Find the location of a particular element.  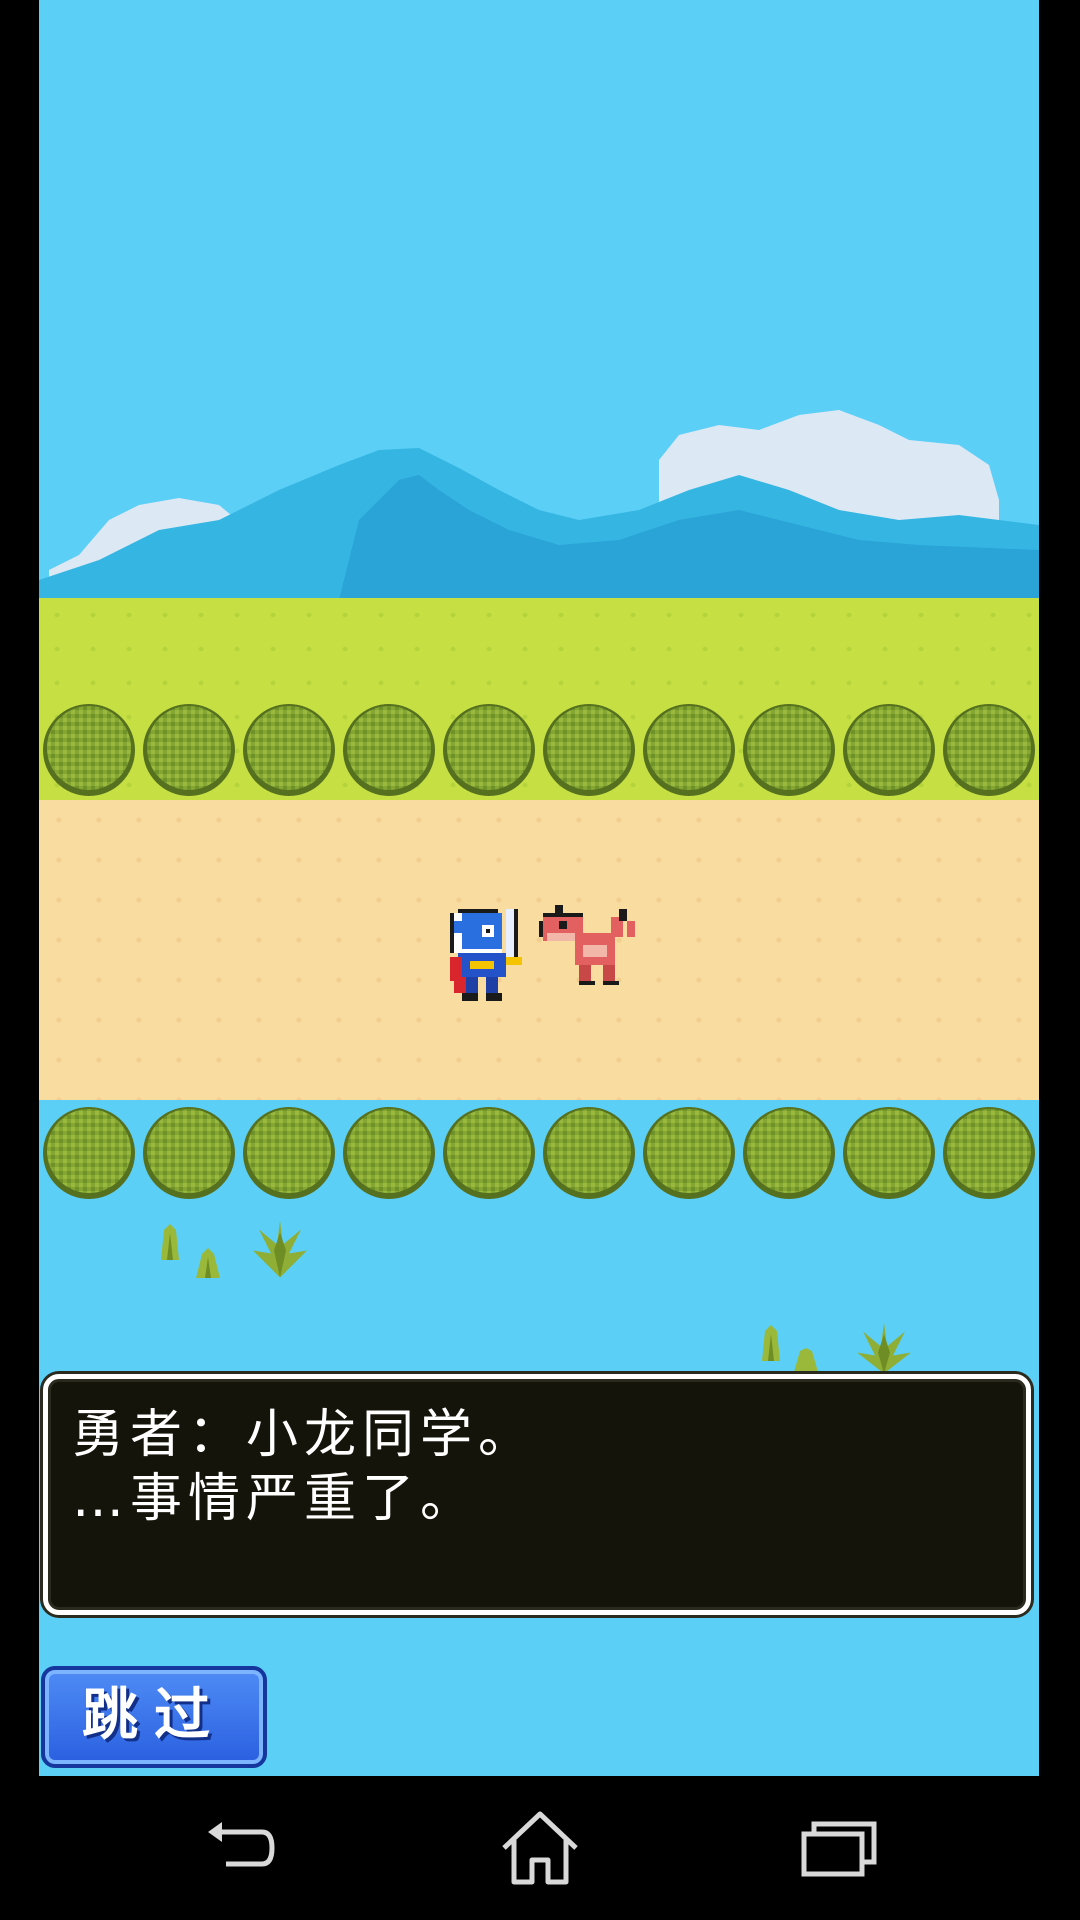

dialog-line-2: …事情严重了。 is located at coordinates (275, 1499).